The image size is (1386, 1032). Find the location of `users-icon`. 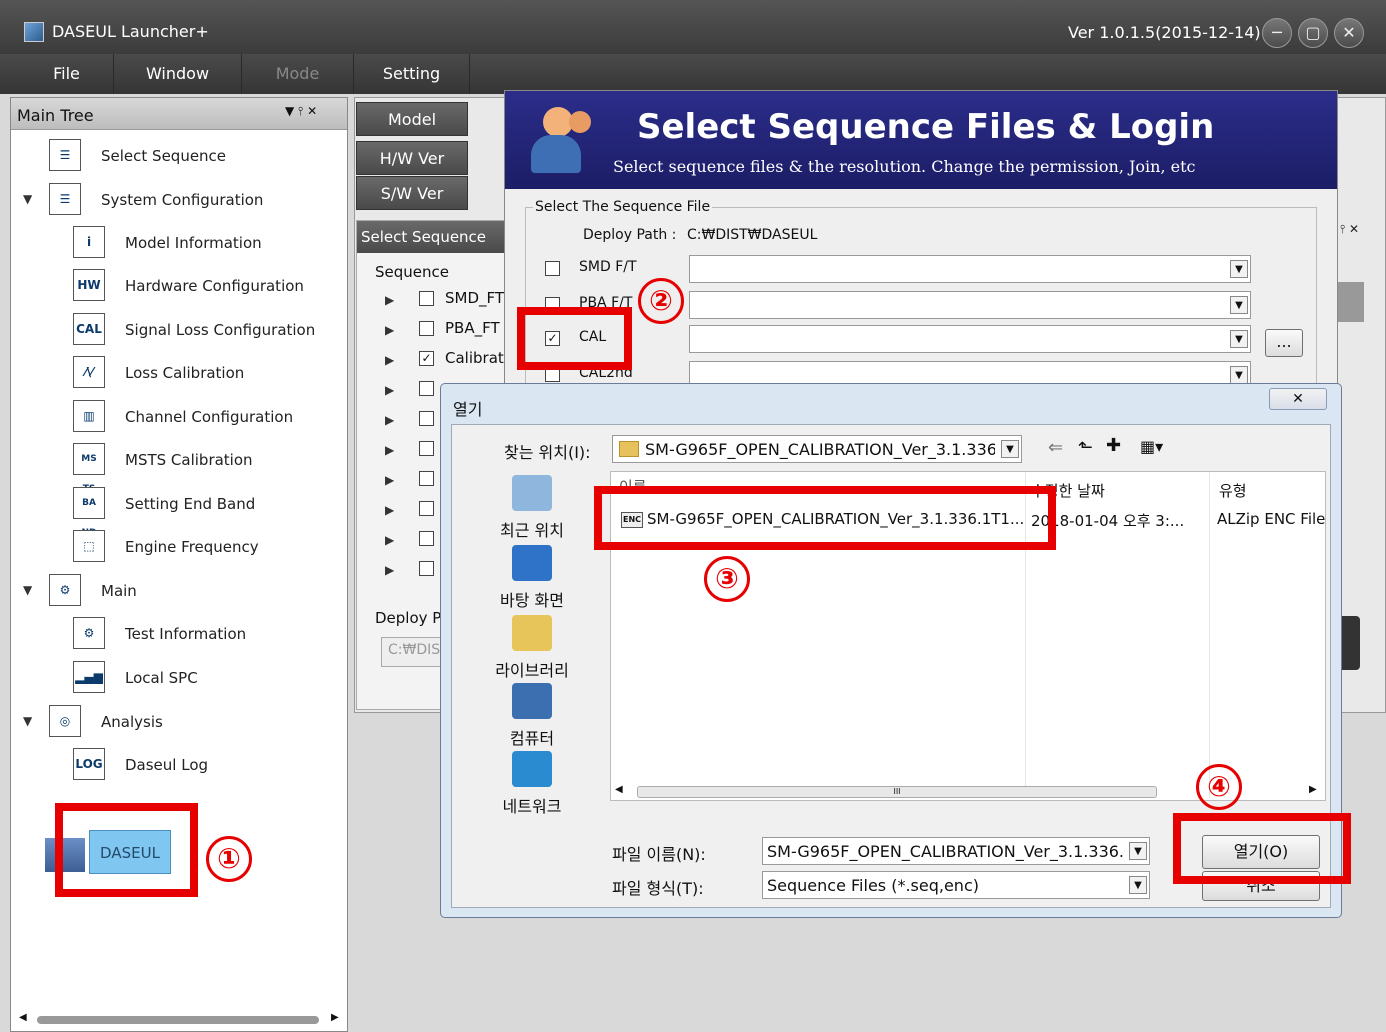

users-icon is located at coordinates (563, 140).